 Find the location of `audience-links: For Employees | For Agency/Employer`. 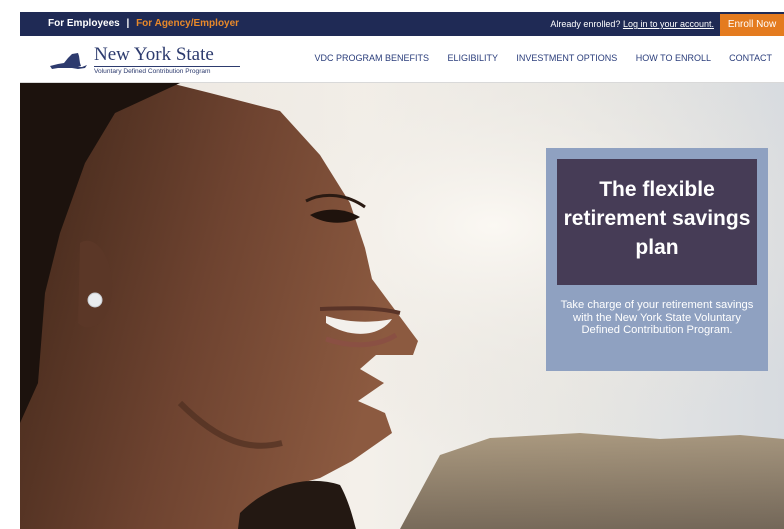

audience-links: For Employees | For Agency/Employer is located at coordinates (143, 23).